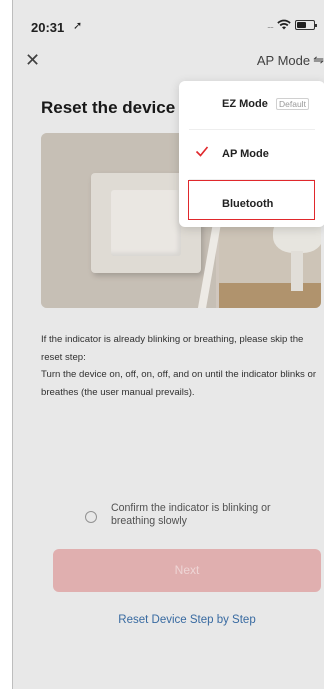  I want to click on dropdown-item-ez-mode: EZ Mode Default, so click(251, 104).